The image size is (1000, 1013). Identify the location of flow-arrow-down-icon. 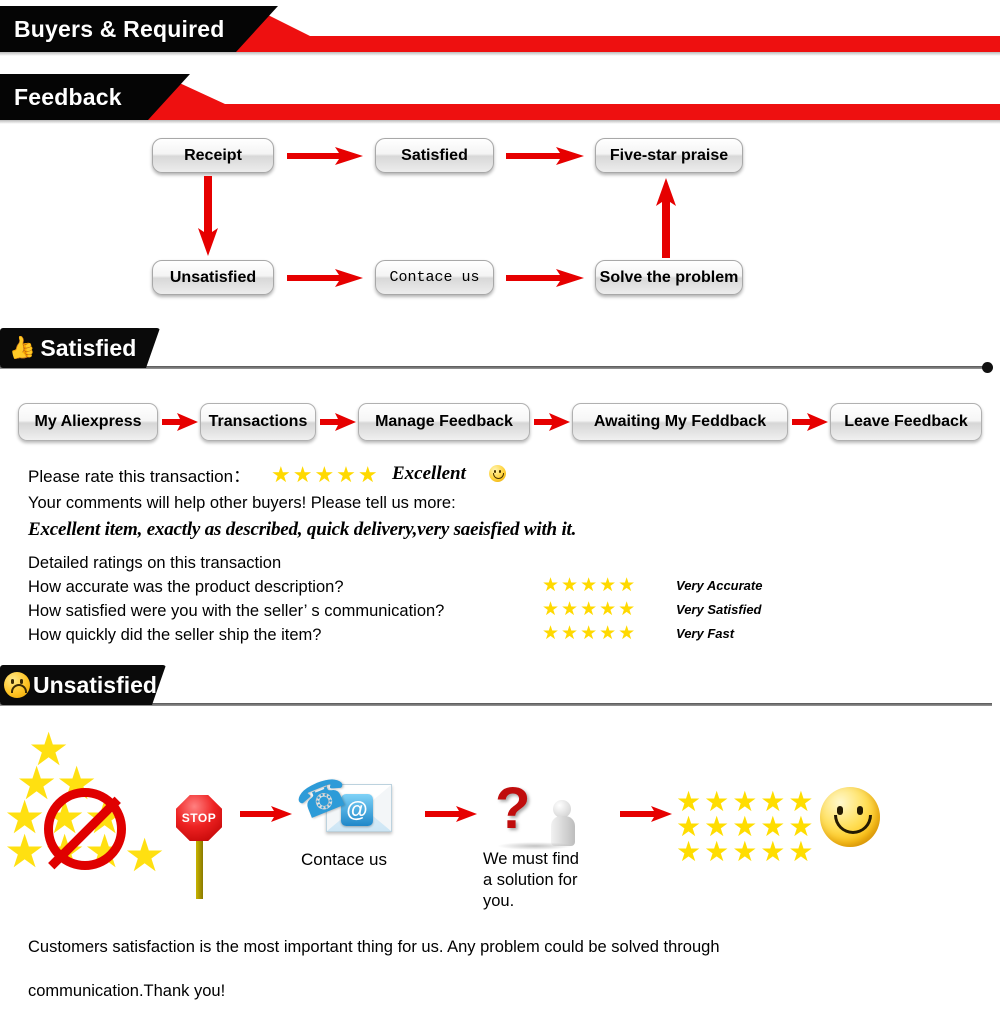
(208, 216).